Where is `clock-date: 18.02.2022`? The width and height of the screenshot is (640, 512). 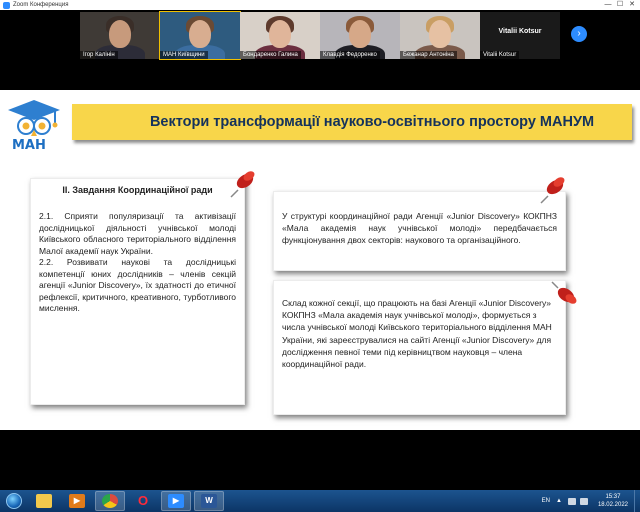 clock-date: 18.02.2022 is located at coordinates (612, 505).